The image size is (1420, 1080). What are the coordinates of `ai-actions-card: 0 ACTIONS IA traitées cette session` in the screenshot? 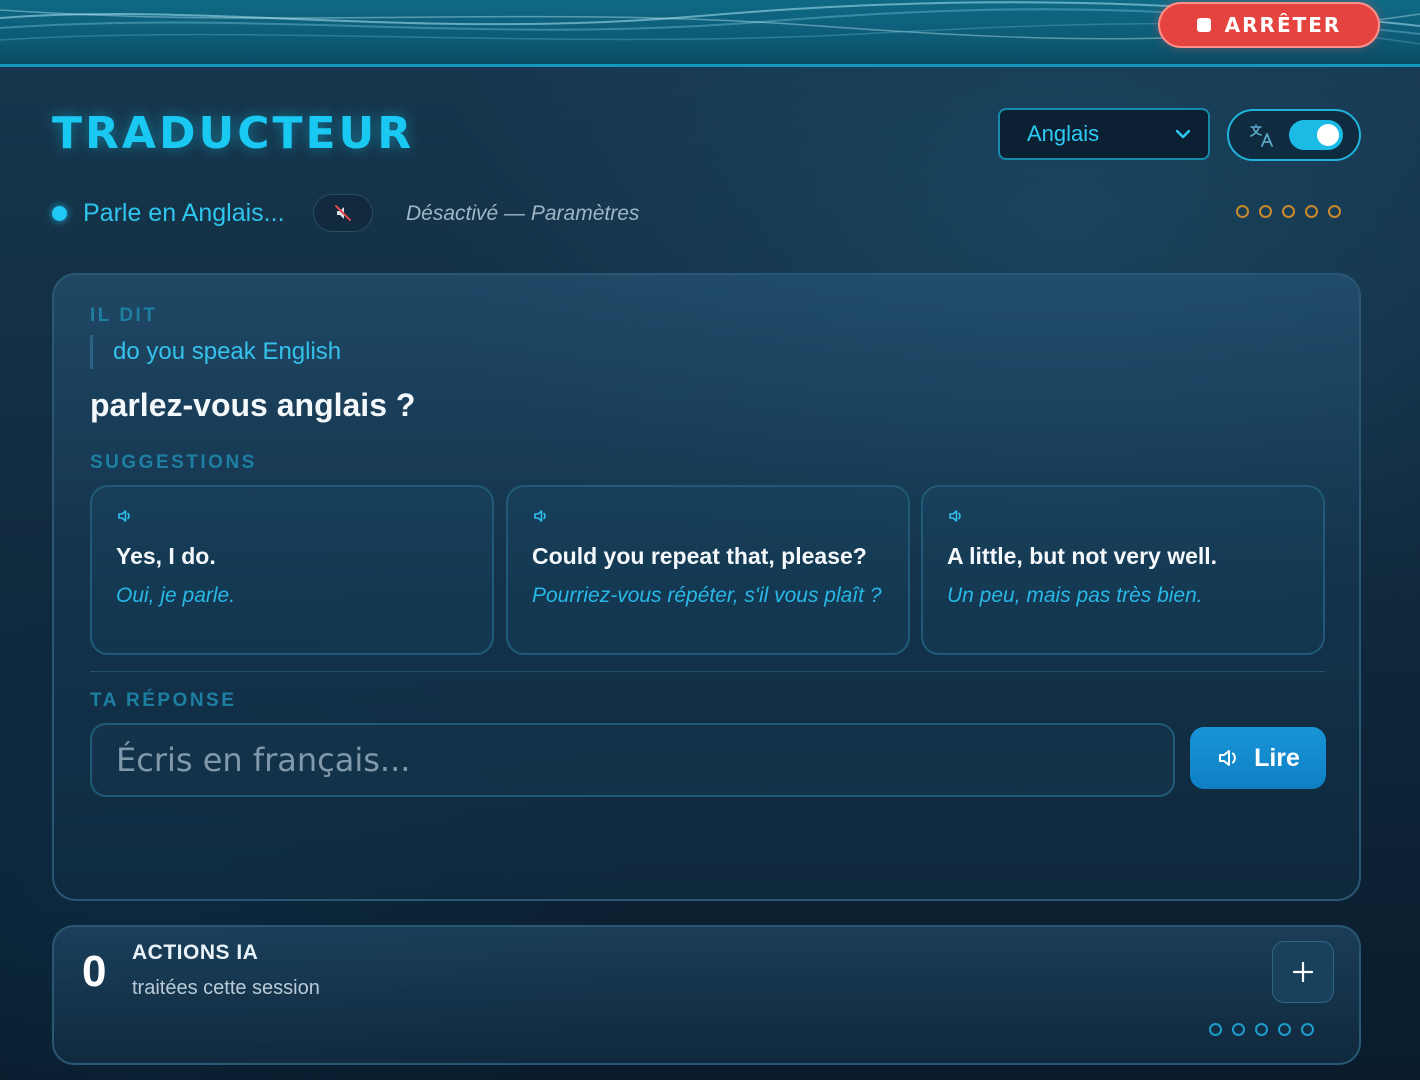 It's located at (706, 995).